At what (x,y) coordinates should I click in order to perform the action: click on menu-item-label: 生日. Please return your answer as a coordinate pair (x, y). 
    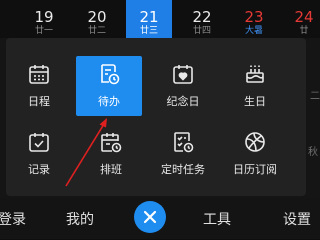
    Looking at the image, I should click on (255, 101).